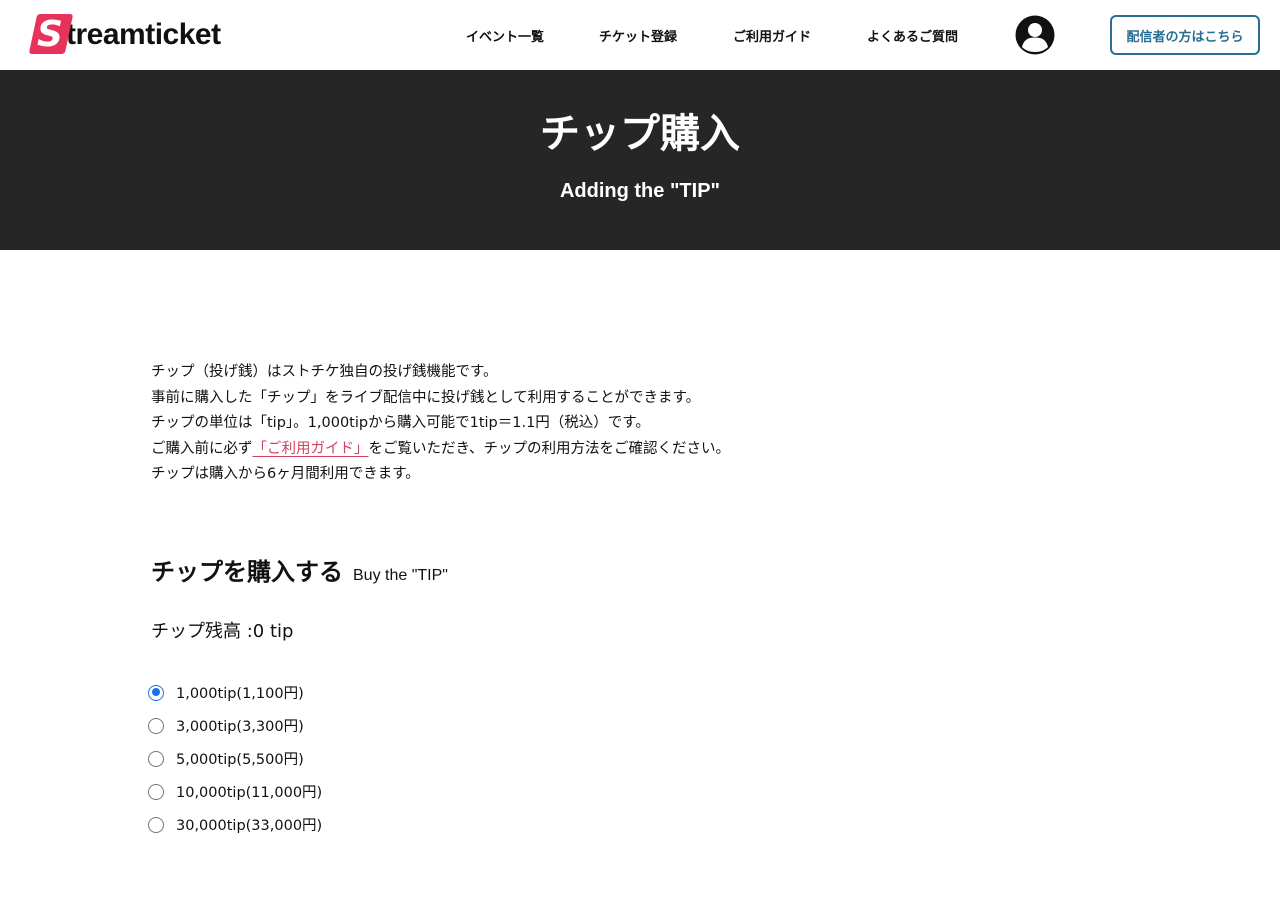 This screenshot has height=913, width=1280. Describe the element at coordinates (400, 575) in the screenshot. I see `section-subtitle: Buy the "TIP"` at that location.